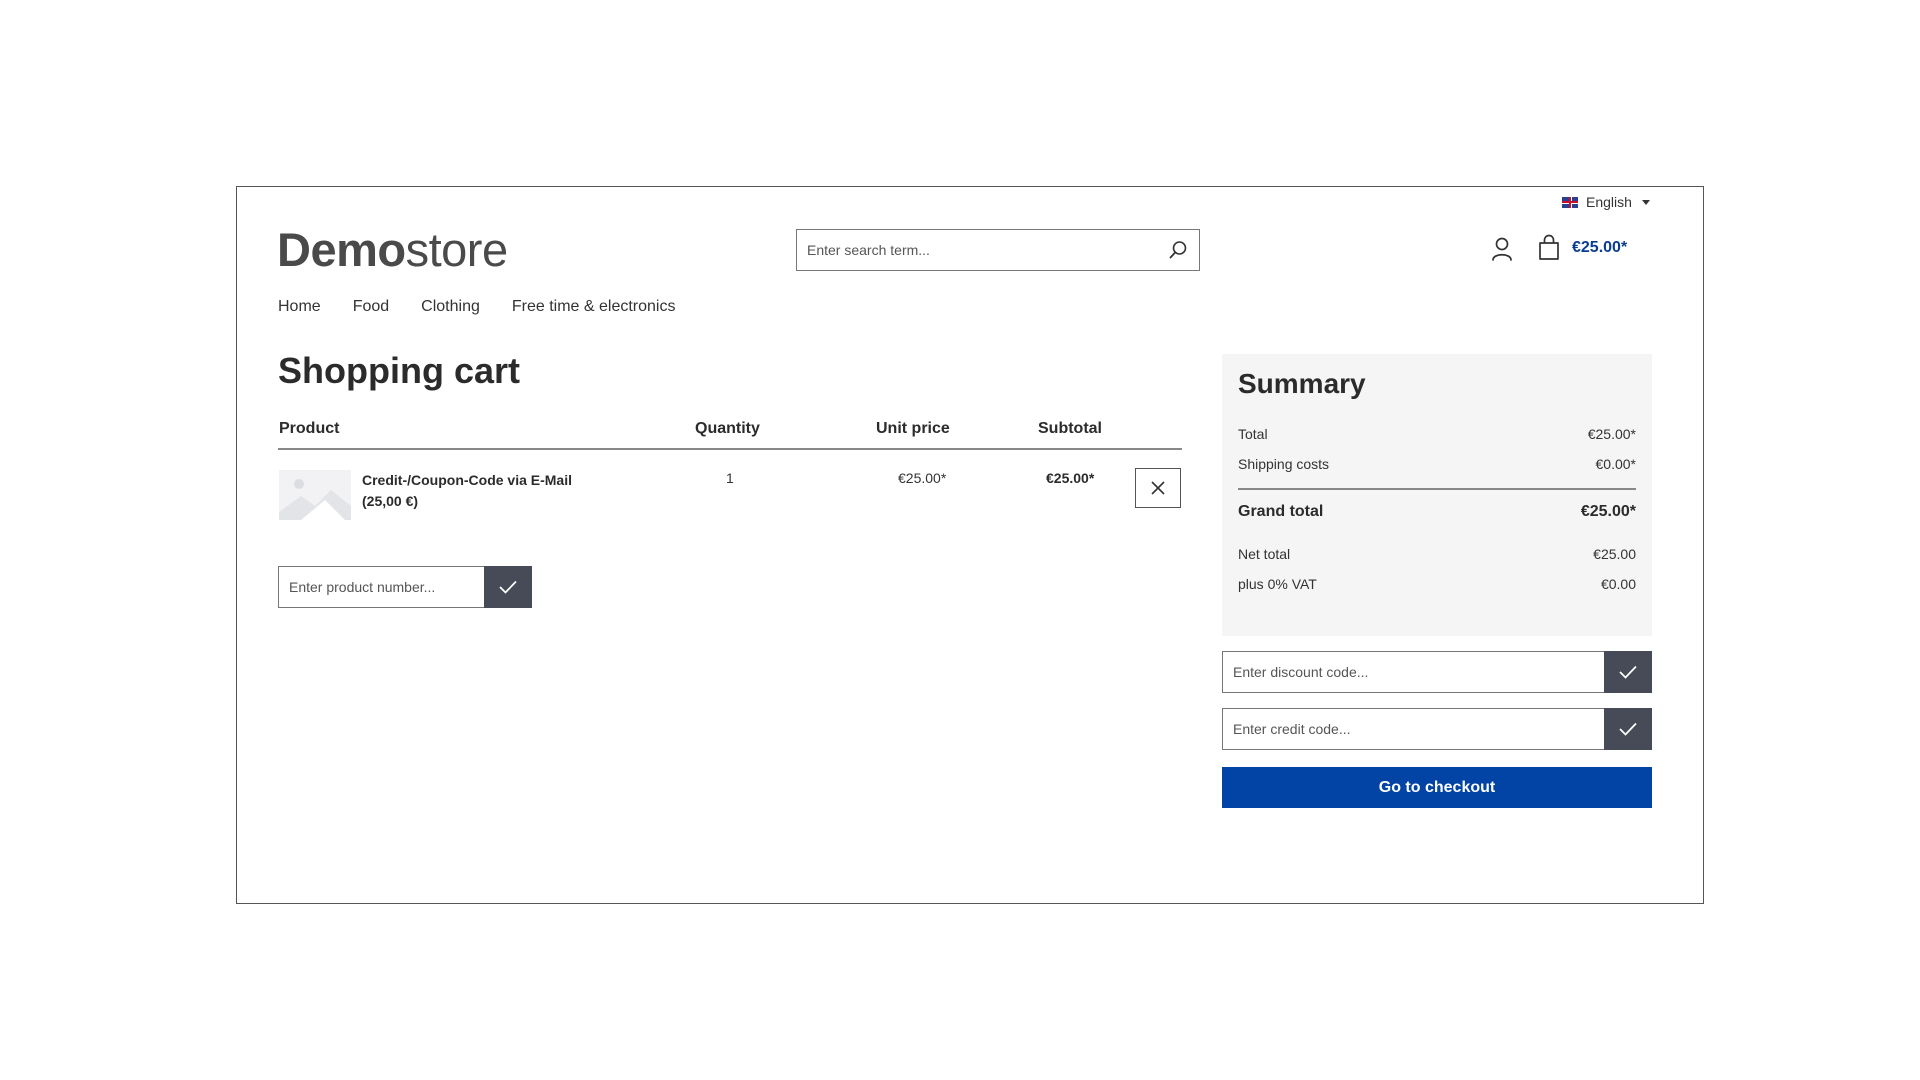 Image resolution: width=1920 pixels, height=1080 pixels. What do you see at coordinates (309, 428) in the screenshot?
I see `column-header-product: Product` at bounding box center [309, 428].